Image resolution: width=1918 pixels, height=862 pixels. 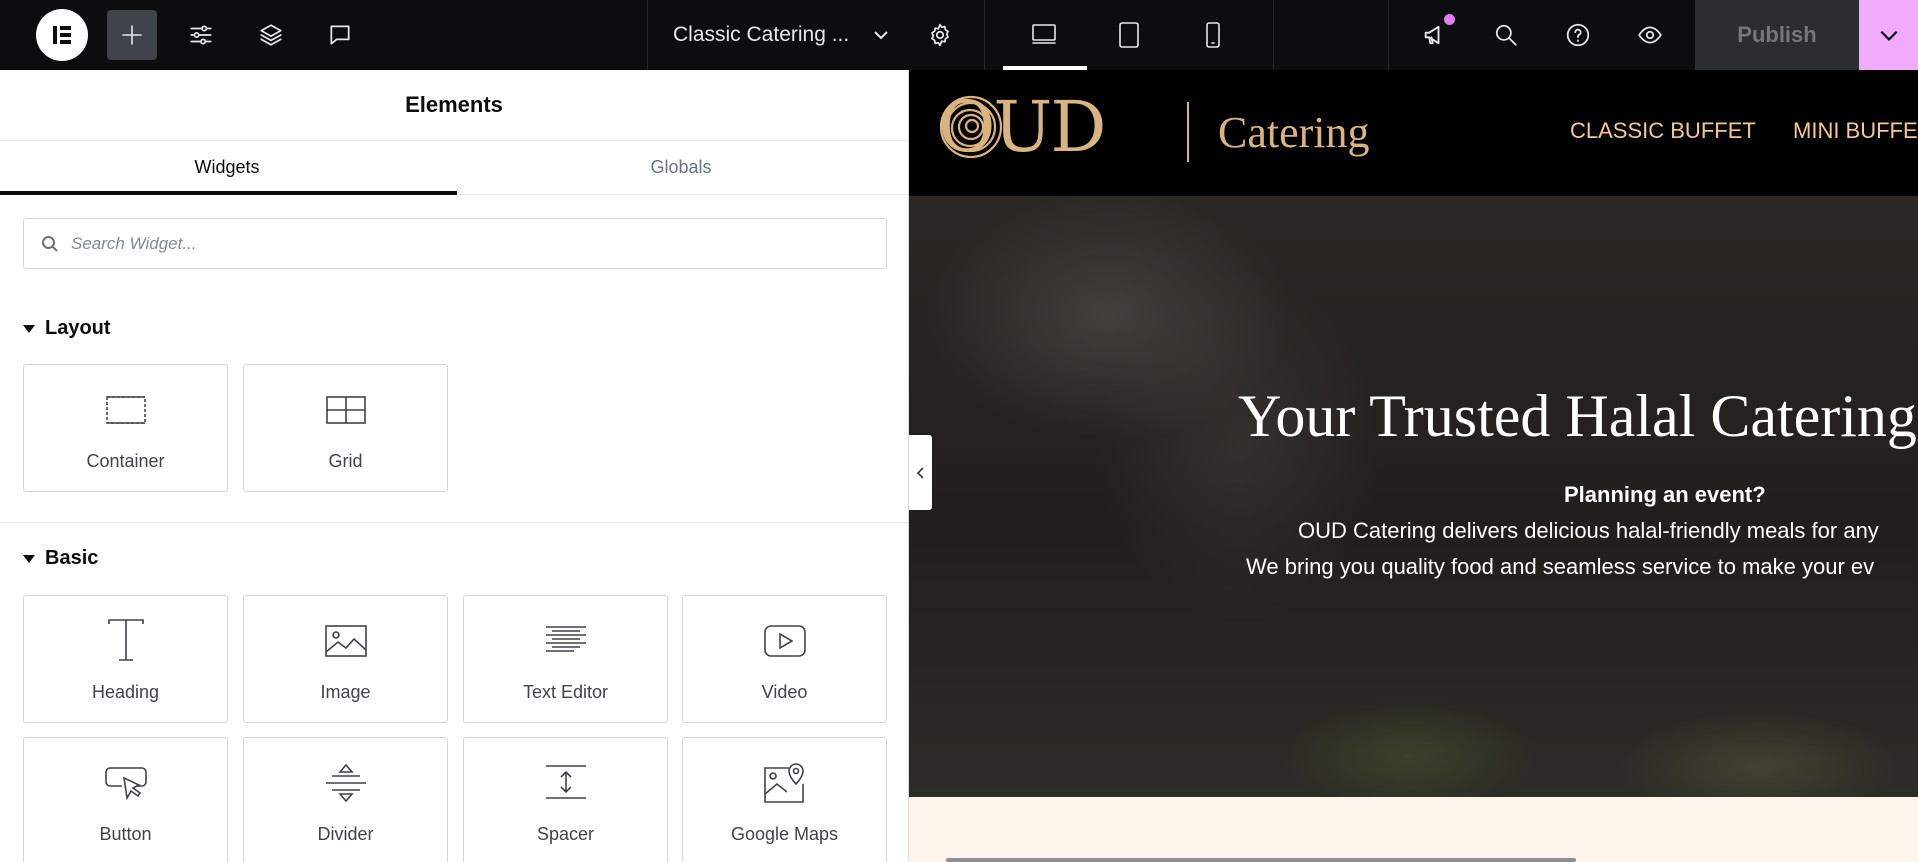 What do you see at coordinates (228, 193) in the screenshot?
I see `active-tab-underline` at bounding box center [228, 193].